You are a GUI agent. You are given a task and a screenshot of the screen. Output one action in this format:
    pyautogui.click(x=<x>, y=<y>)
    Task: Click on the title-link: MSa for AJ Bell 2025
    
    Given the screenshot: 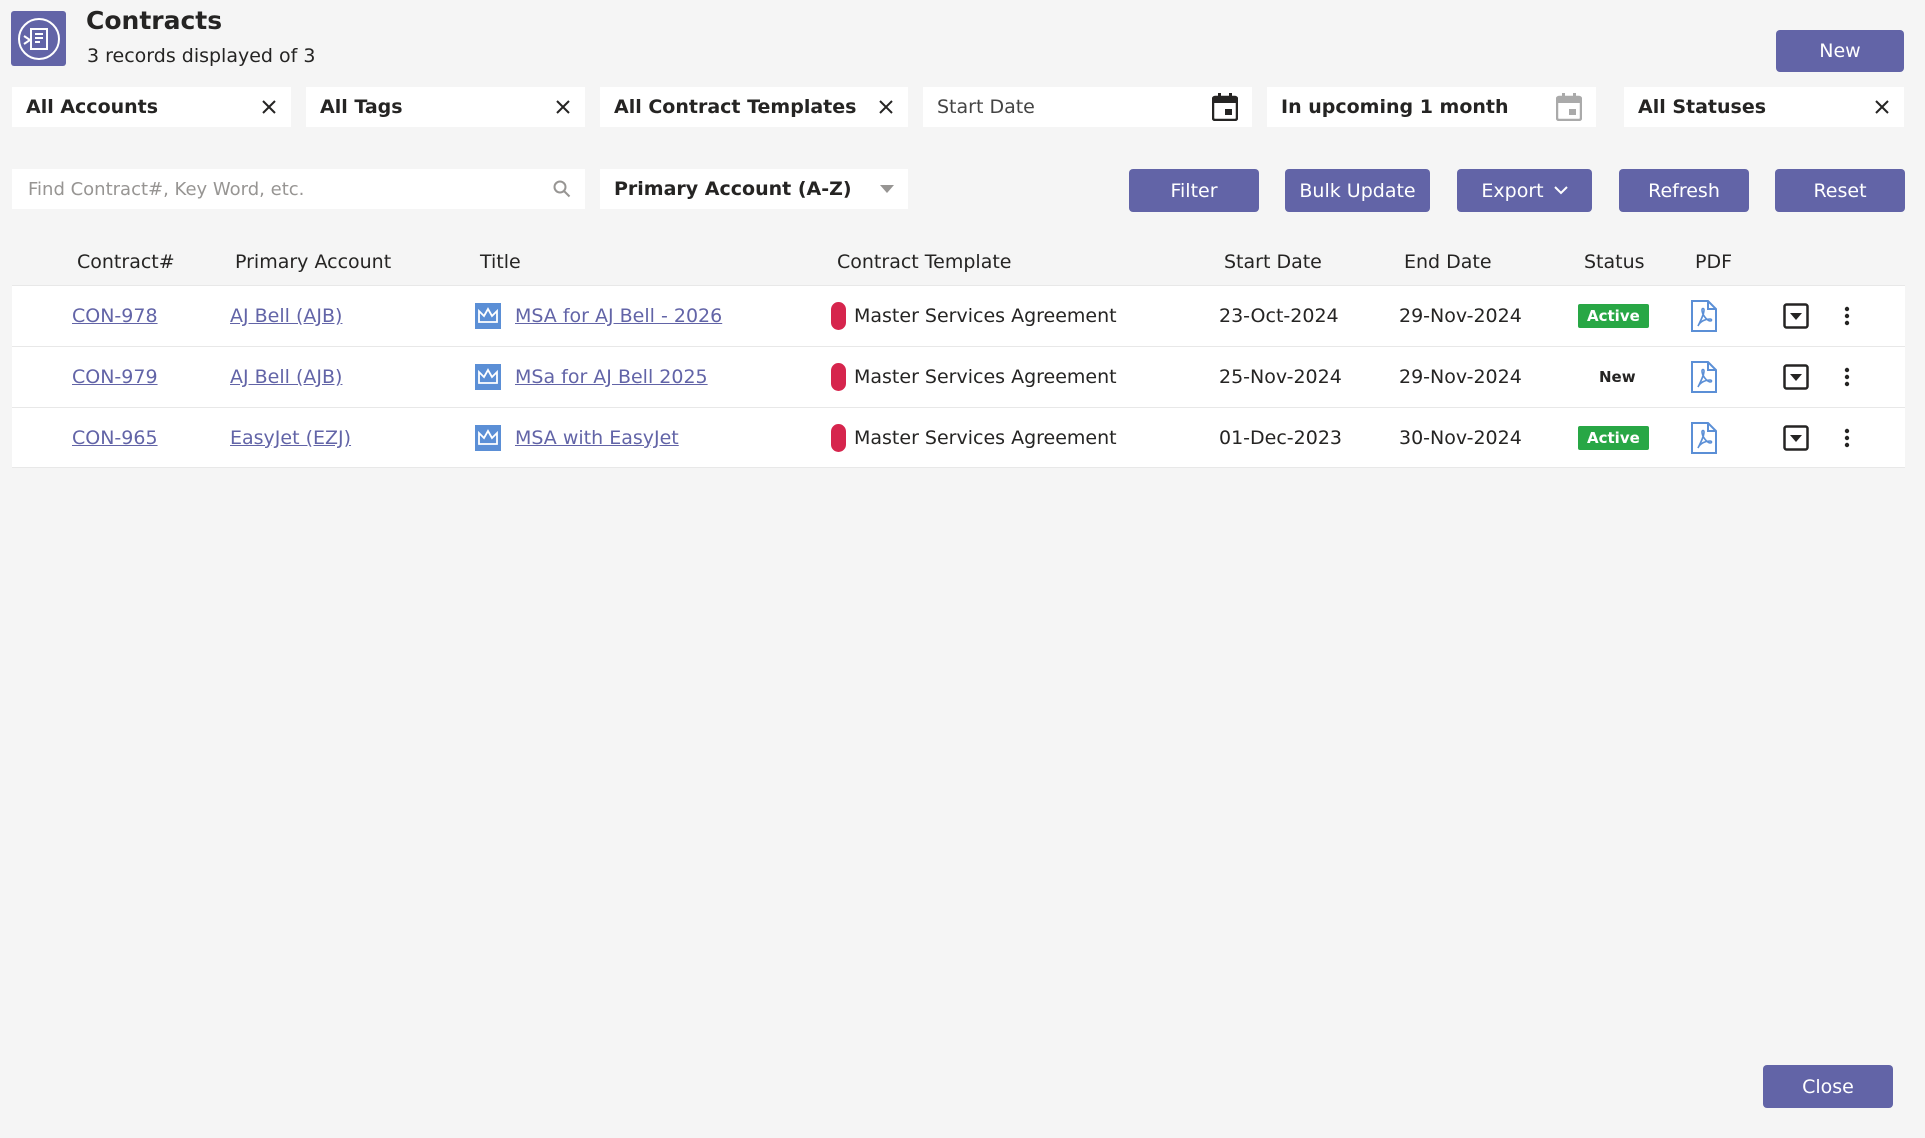 What is the action you would take?
    pyautogui.click(x=611, y=377)
    